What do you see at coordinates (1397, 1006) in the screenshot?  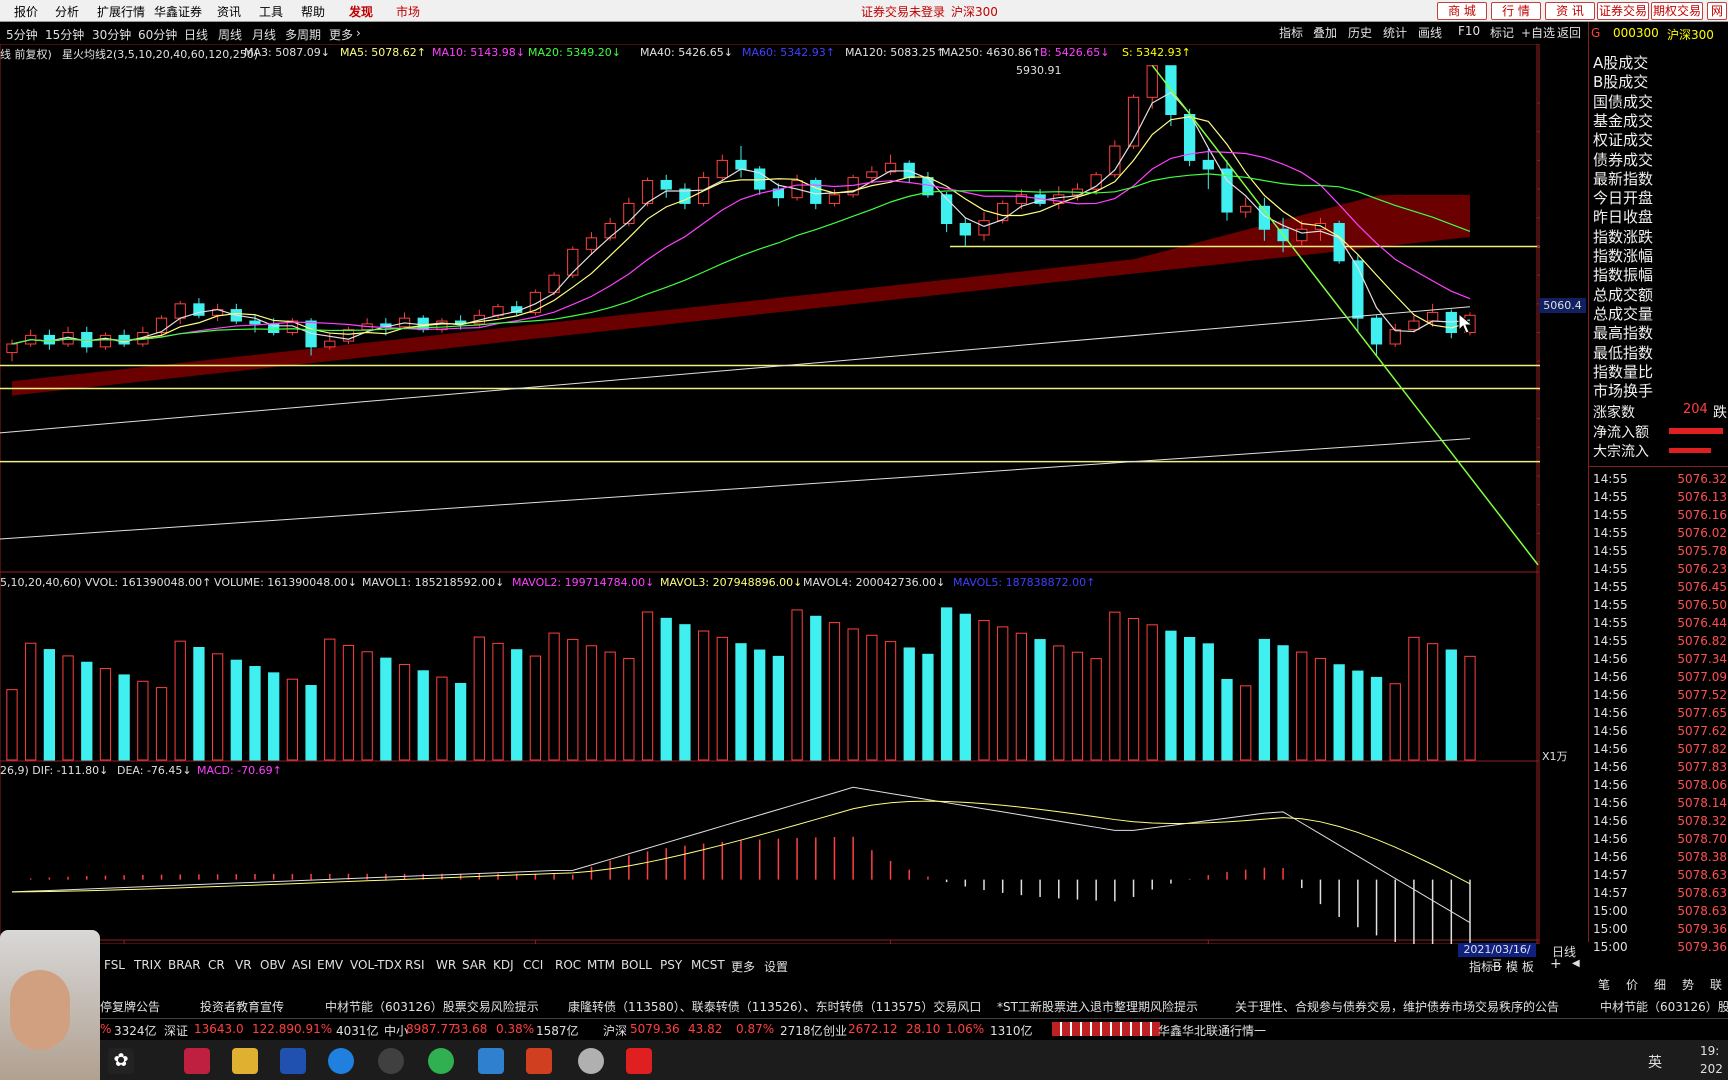 I see `news-item: 关于理性、合规参与债券交易，维护债券市场交易秩序的公告` at bounding box center [1397, 1006].